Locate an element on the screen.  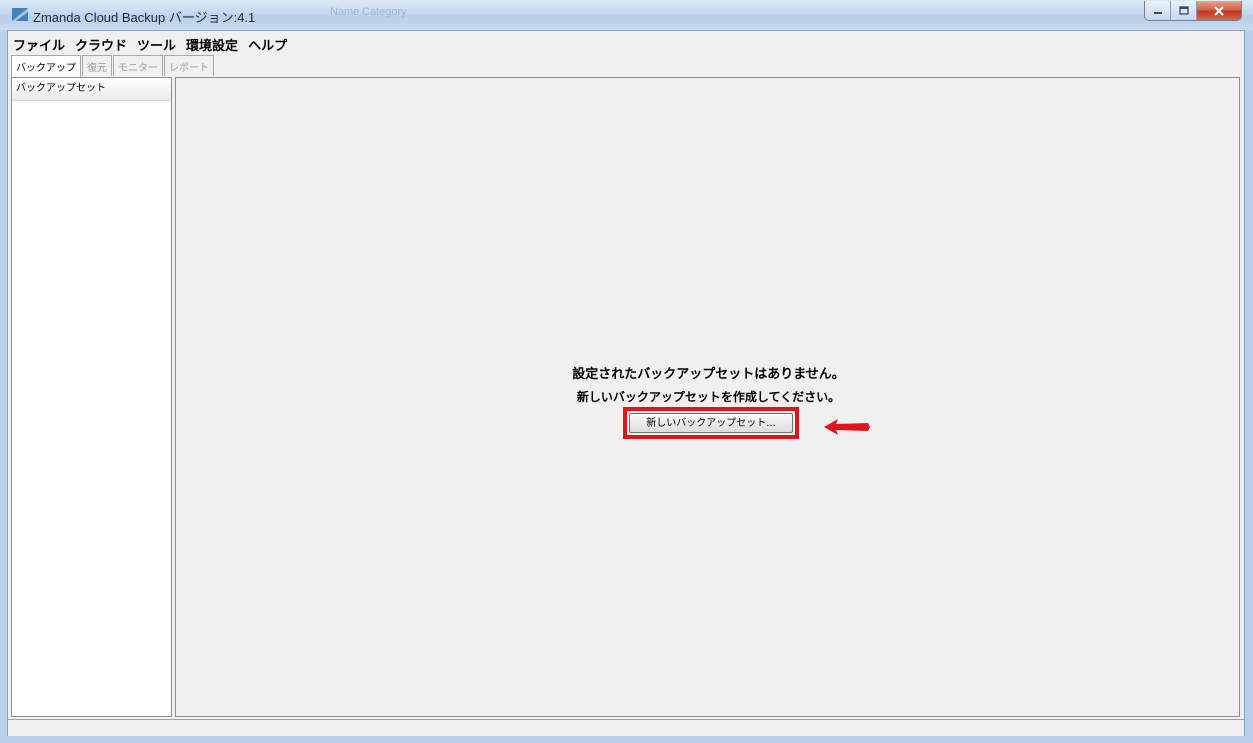
close-icon is located at coordinates (1219, 10).